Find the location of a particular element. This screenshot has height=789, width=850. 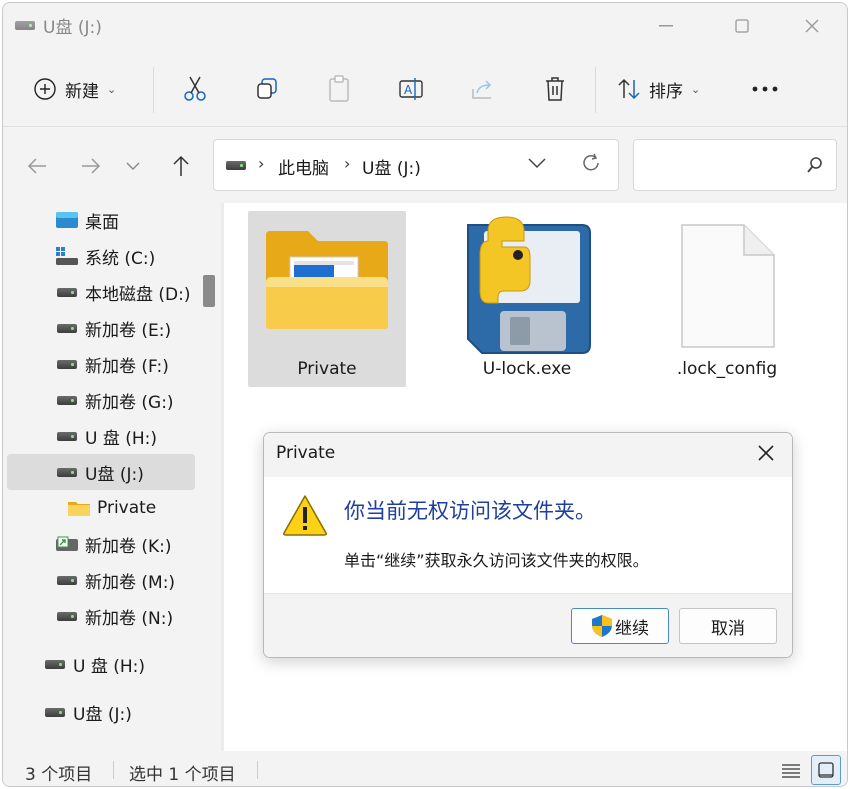

file-name: .lock_config is located at coordinates (727, 369).